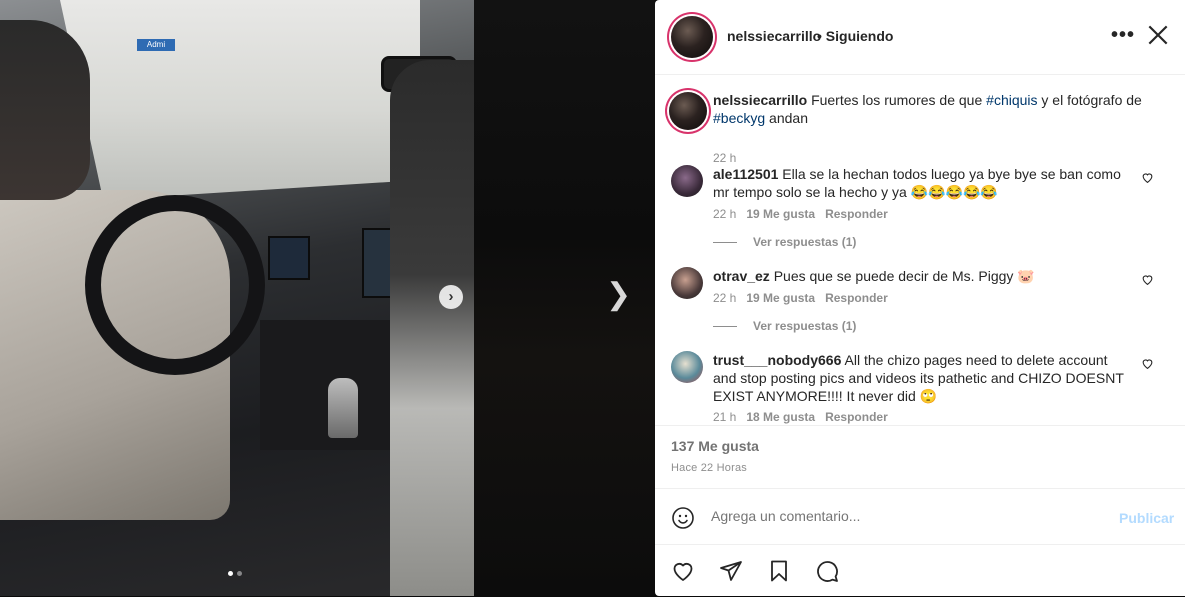  I want to click on caption-text-part: y el fotógrafo de, so click(1089, 100).